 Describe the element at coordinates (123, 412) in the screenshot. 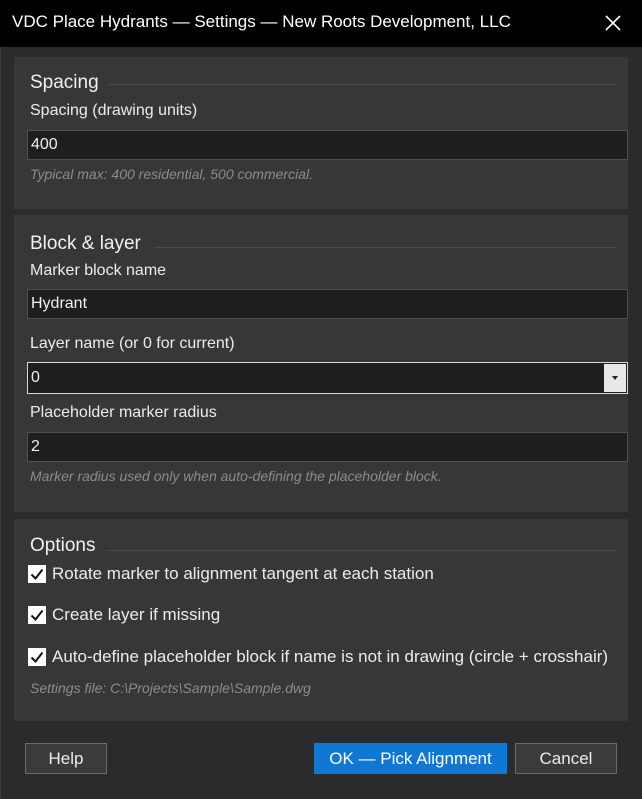

I see `radius-label: Placeholder marker radius` at that location.